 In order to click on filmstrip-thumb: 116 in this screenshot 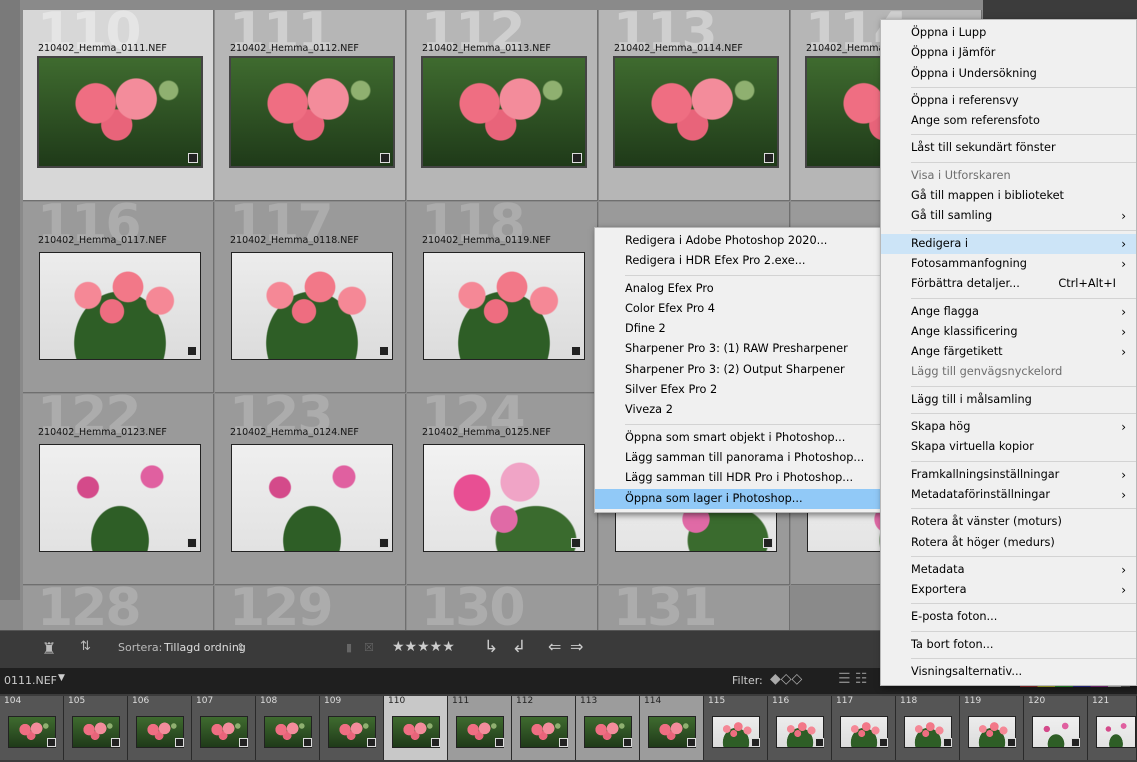, I will do `click(800, 728)`.